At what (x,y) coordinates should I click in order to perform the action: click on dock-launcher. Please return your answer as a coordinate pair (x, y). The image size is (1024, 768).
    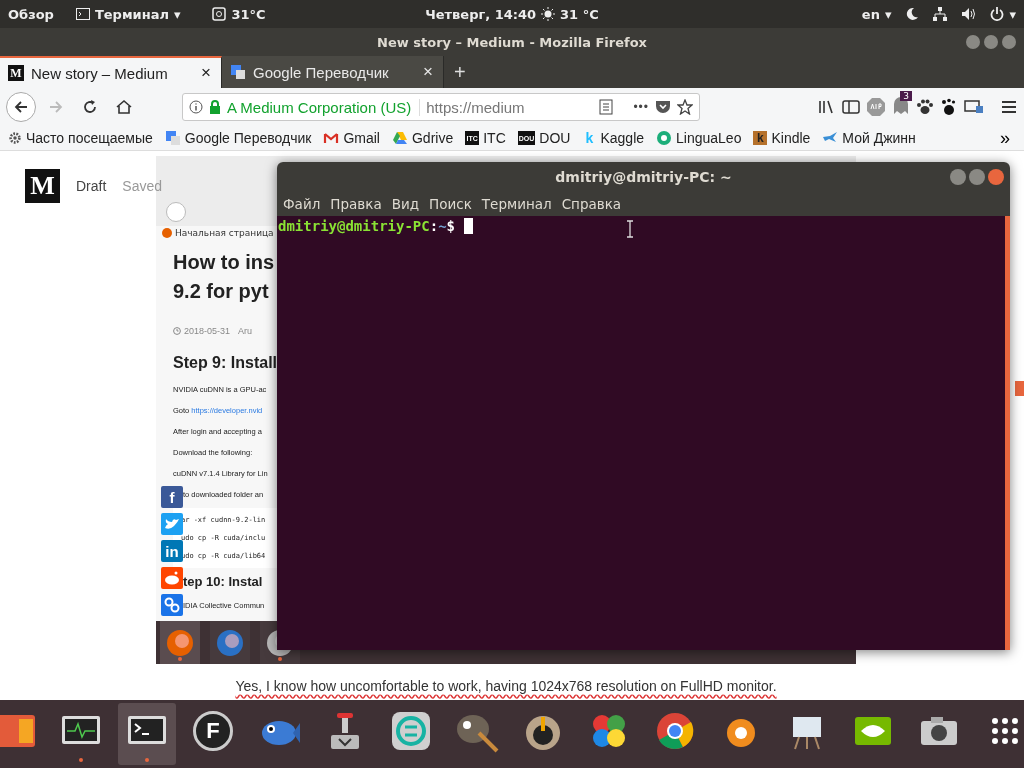
    Looking at the image, I should click on (147, 734).